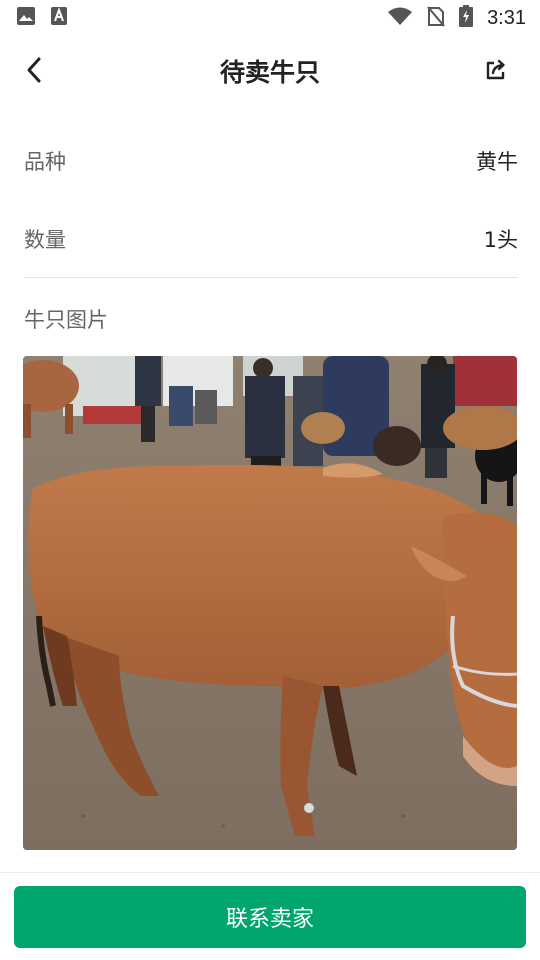 This screenshot has width=540, height=960. I want to click on quantity-row: 数量 1头, so click(271, 239).